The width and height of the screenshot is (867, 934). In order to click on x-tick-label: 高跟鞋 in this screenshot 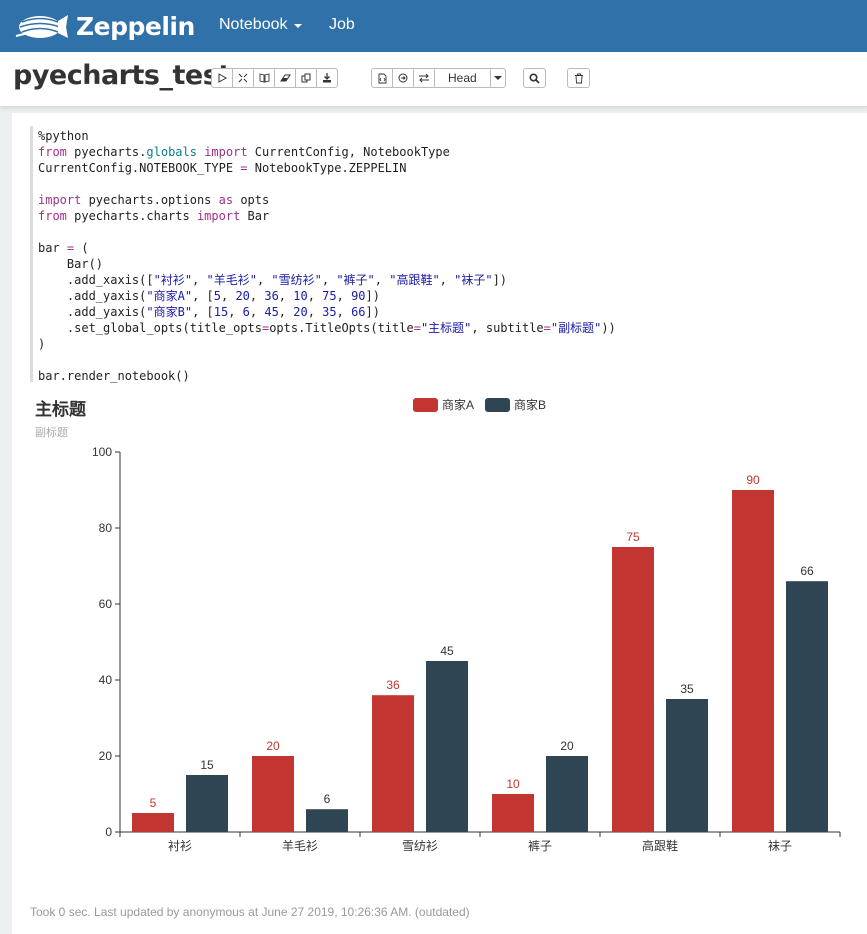, I will do `click(660, 845)`.